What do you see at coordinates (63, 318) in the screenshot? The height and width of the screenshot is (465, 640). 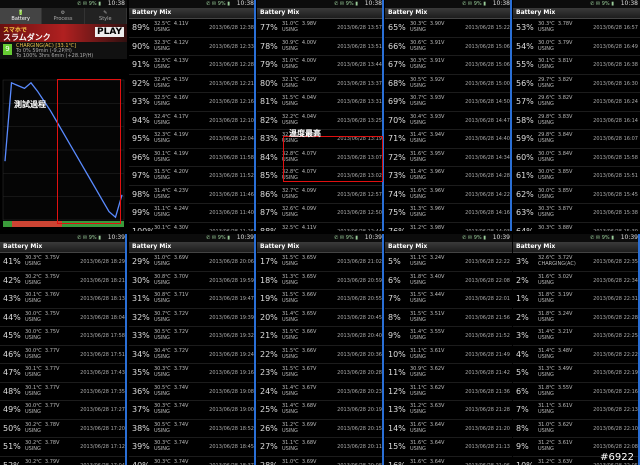 I see `list-item: 44% 30.0℃ 3.75V USING 2013/06/28 18:04` at bounding box center [63, 318].